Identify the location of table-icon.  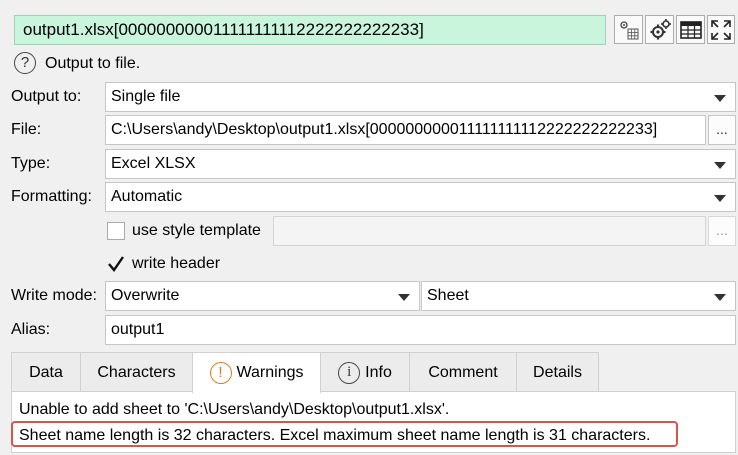
(690, 29).